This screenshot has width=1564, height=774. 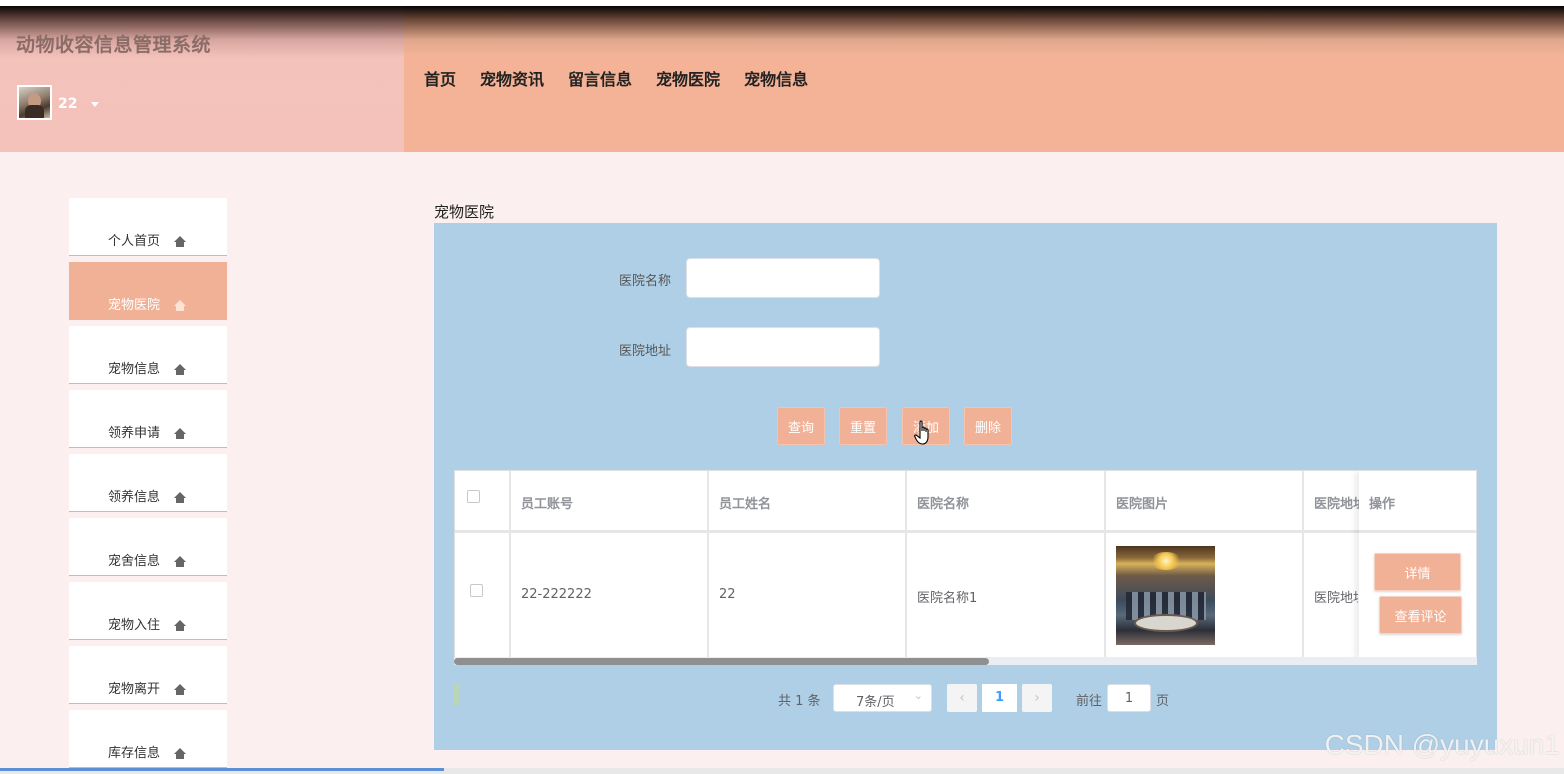 What do you see at coordinates (148, 227) in the screenshot?
I see `sidebar-item-personal-home: 个人首页` at bounding box center [148, 227].